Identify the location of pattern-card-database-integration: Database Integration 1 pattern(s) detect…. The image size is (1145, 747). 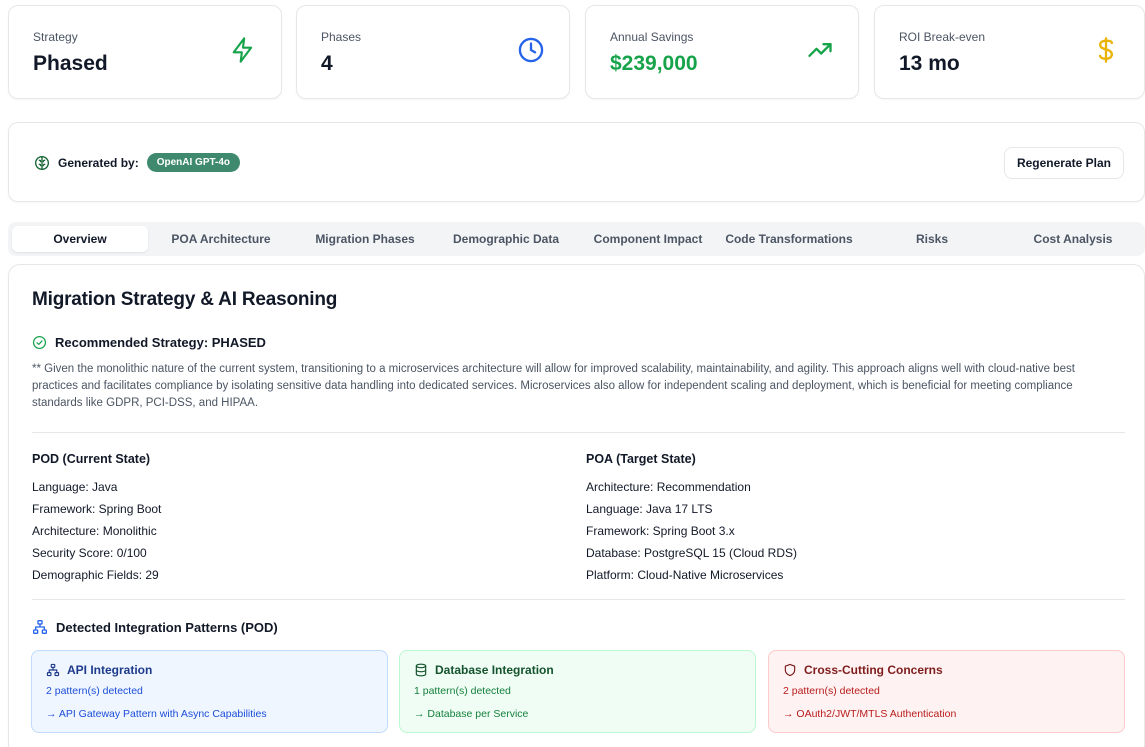
(577, 691).